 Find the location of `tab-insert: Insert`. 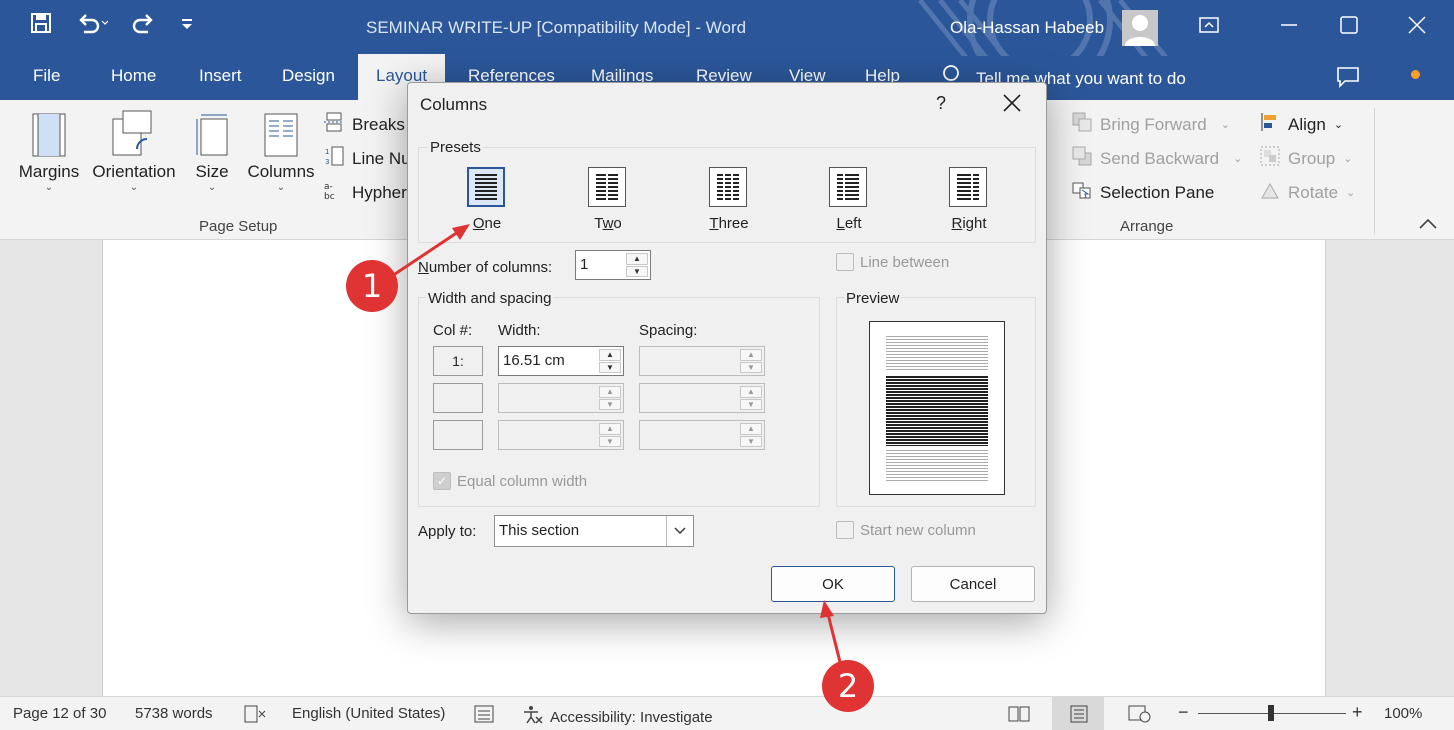

tab-insert: Insert is located at coordinates (220, 76).